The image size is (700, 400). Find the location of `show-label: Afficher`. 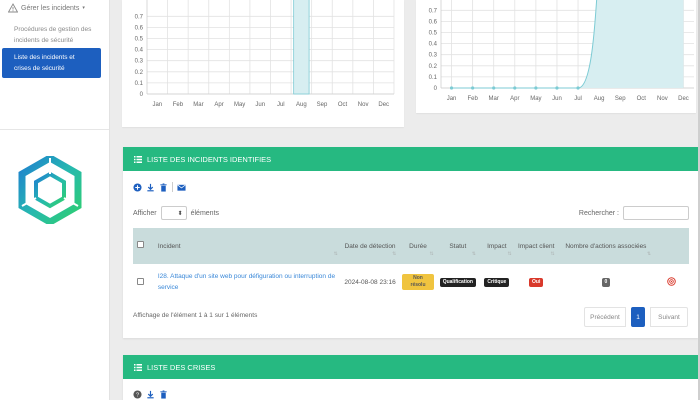

show-label: Afficher is located at coordinates (145, 213).